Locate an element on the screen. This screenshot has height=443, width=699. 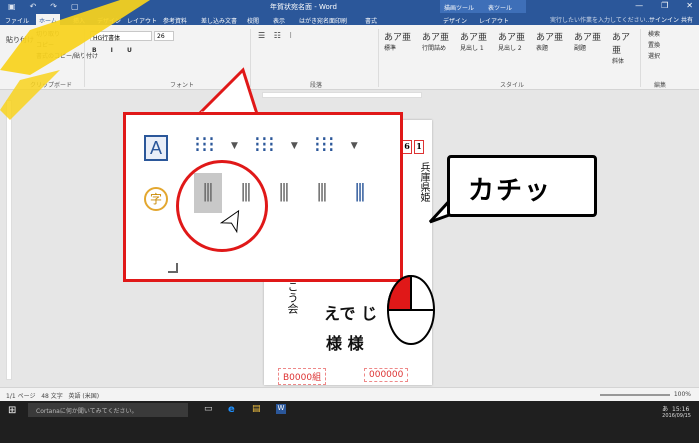
tab-file: ファイル is located at coordinates (17, 19).